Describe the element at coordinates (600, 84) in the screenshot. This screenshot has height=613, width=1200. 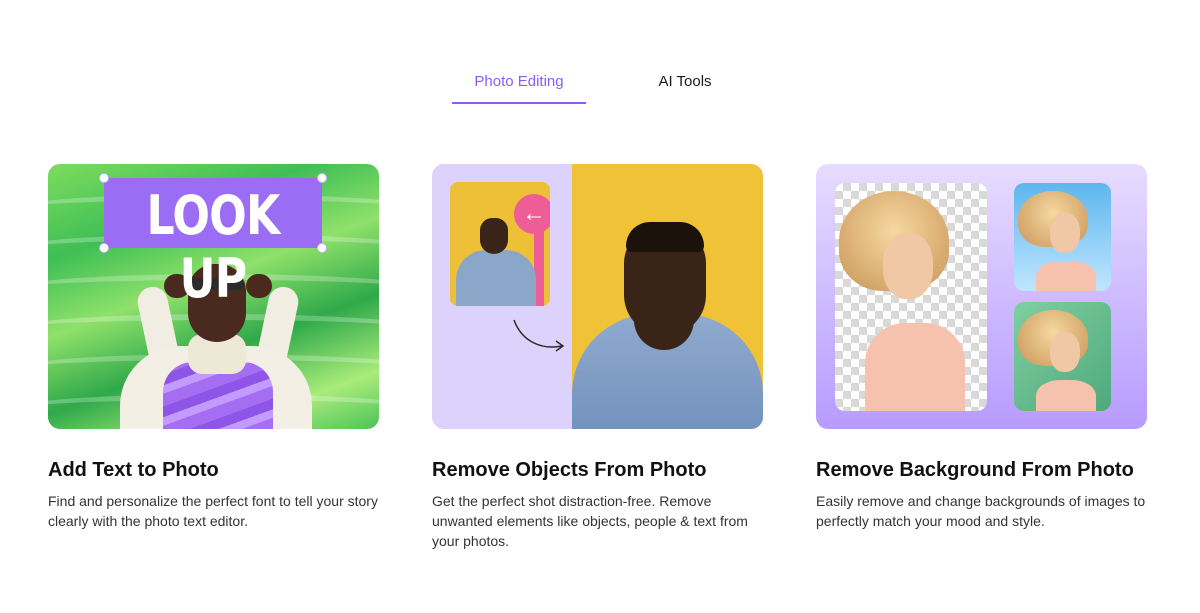
I see `feature-tabs: Photo Editing AI Tools` at that location.